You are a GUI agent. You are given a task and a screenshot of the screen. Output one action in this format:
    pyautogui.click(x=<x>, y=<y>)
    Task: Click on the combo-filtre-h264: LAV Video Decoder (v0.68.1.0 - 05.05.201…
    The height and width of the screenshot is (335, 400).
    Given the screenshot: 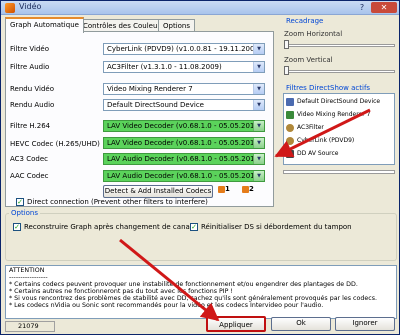 What is the action you would take?
    pyautogui.click(x=184, y=126)
    